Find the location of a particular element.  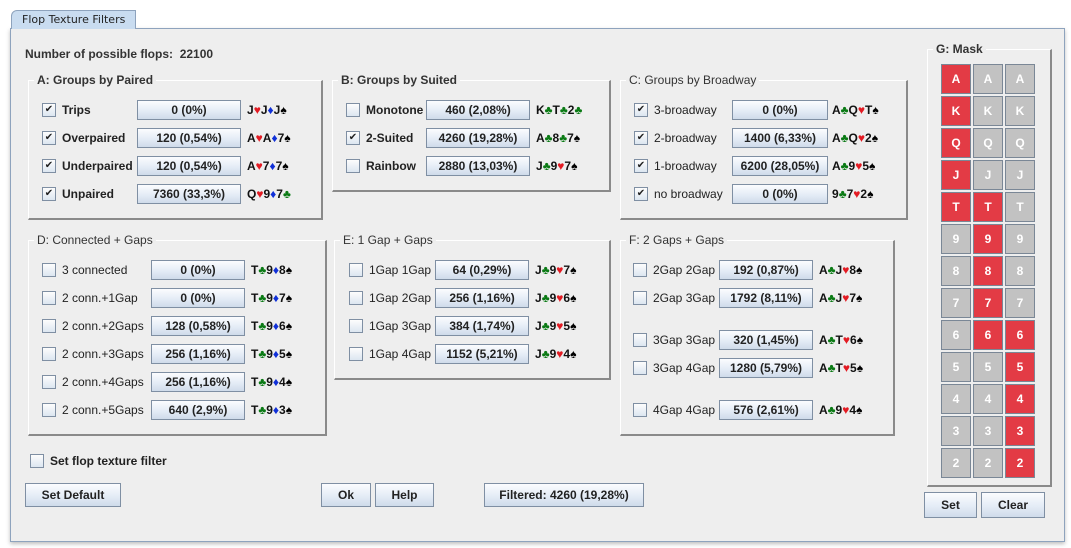

checkbox-2gap-3gap: 2Gap 3Gap is located at coordinates (674, 298).